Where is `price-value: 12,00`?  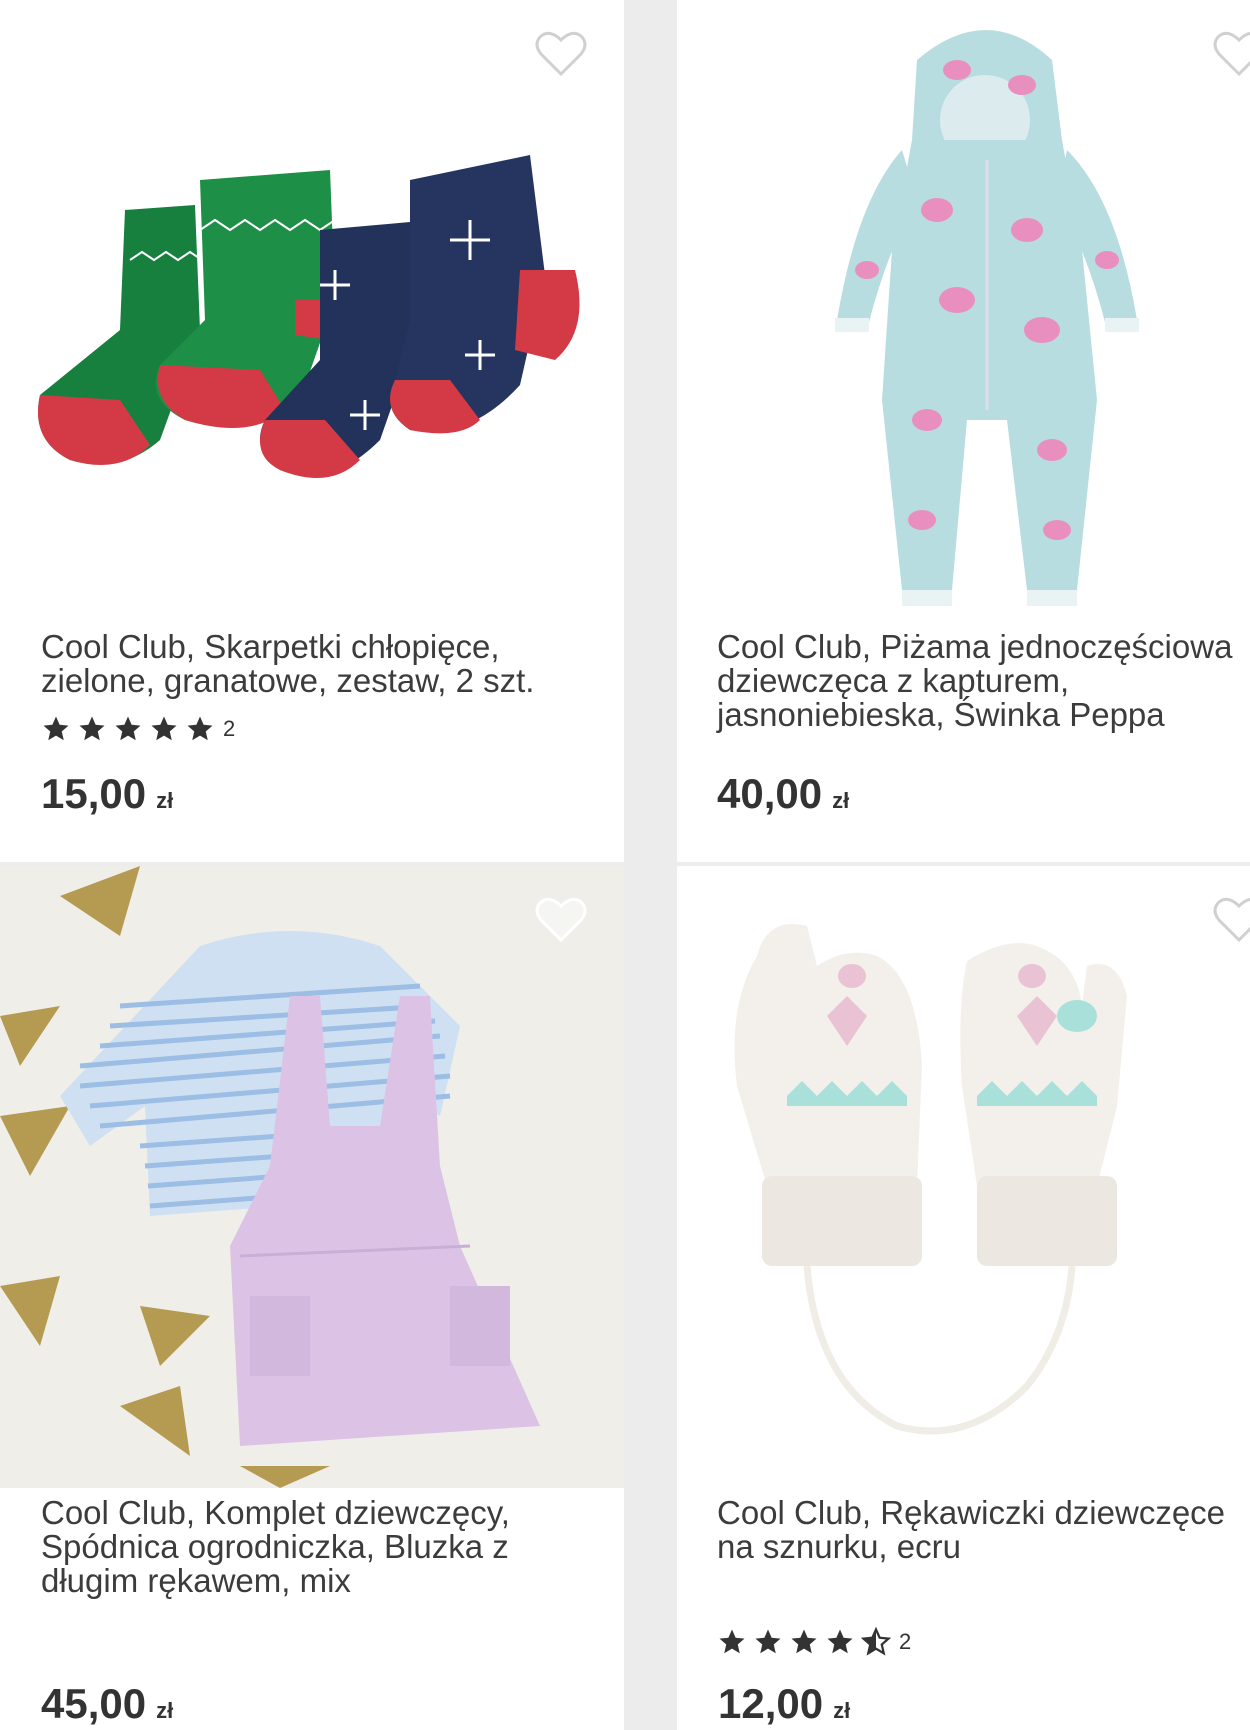 price-value: 12,00 is located at coordinates (771, 1703).